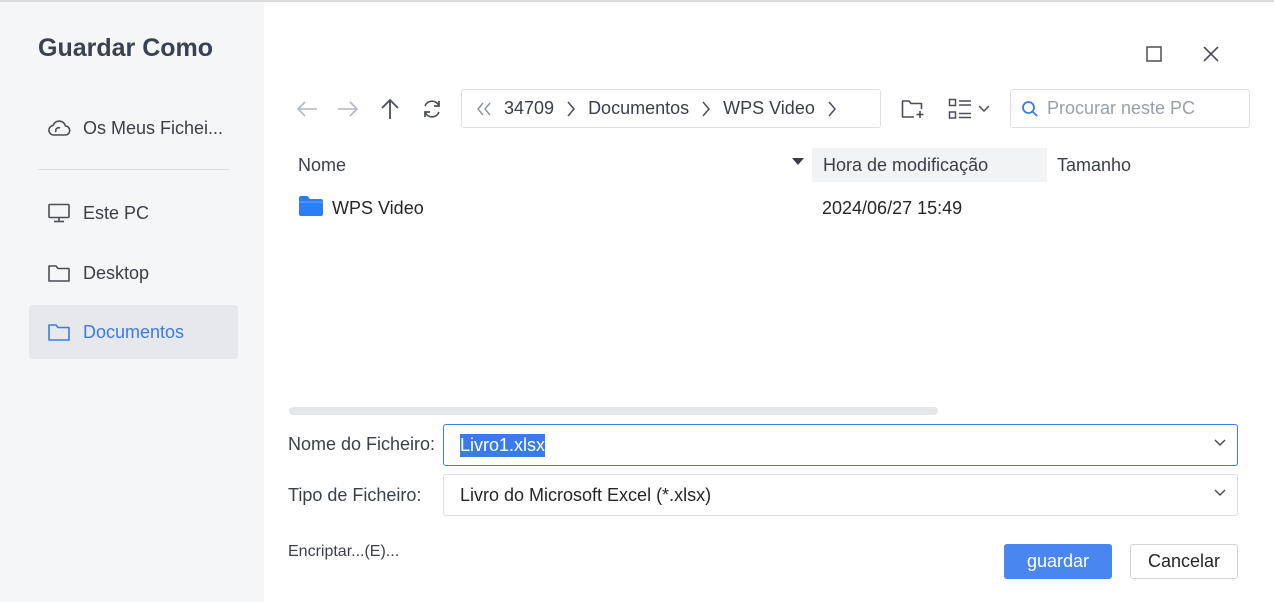 The width and height of the screenshot is (1274, 602). What do you see at coordinates (1184, 561) in the screenshot?
I see `cancel-button: Cancelar` at bounding box center [1184, 561].